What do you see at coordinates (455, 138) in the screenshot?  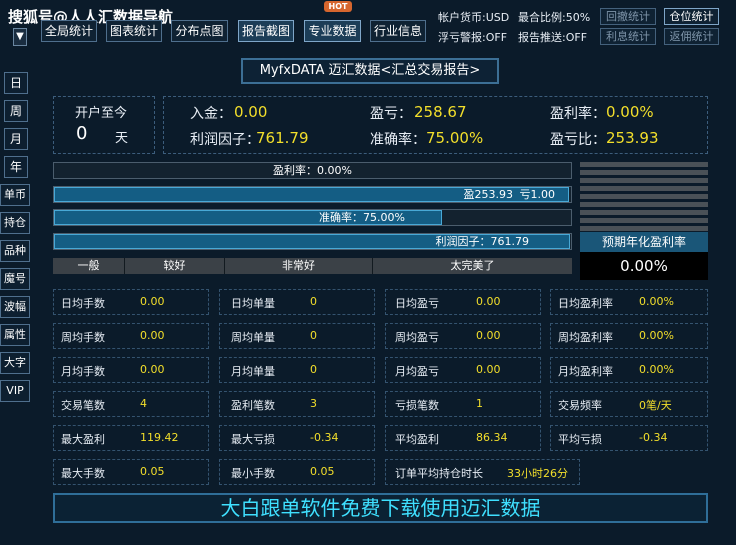 I see `accuracy-value: 75.00%` at bounding box center [455, 138].